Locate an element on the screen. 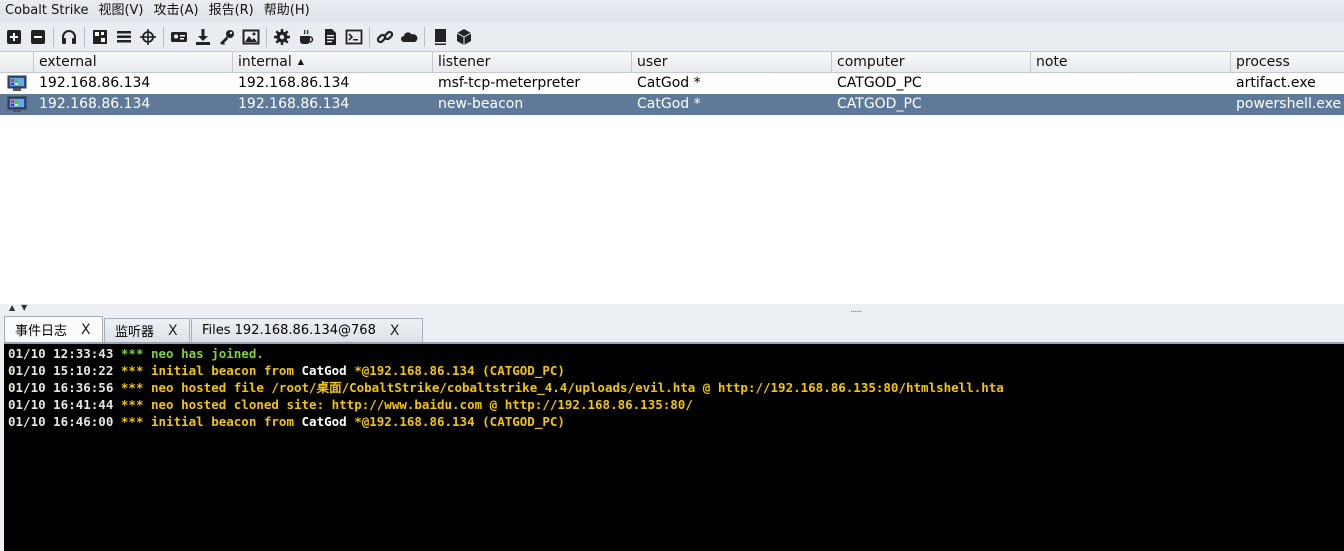 The image size is (1344, 551). log-timestamp: 01/10 16:41:44 is located at coordinates (64, 404).